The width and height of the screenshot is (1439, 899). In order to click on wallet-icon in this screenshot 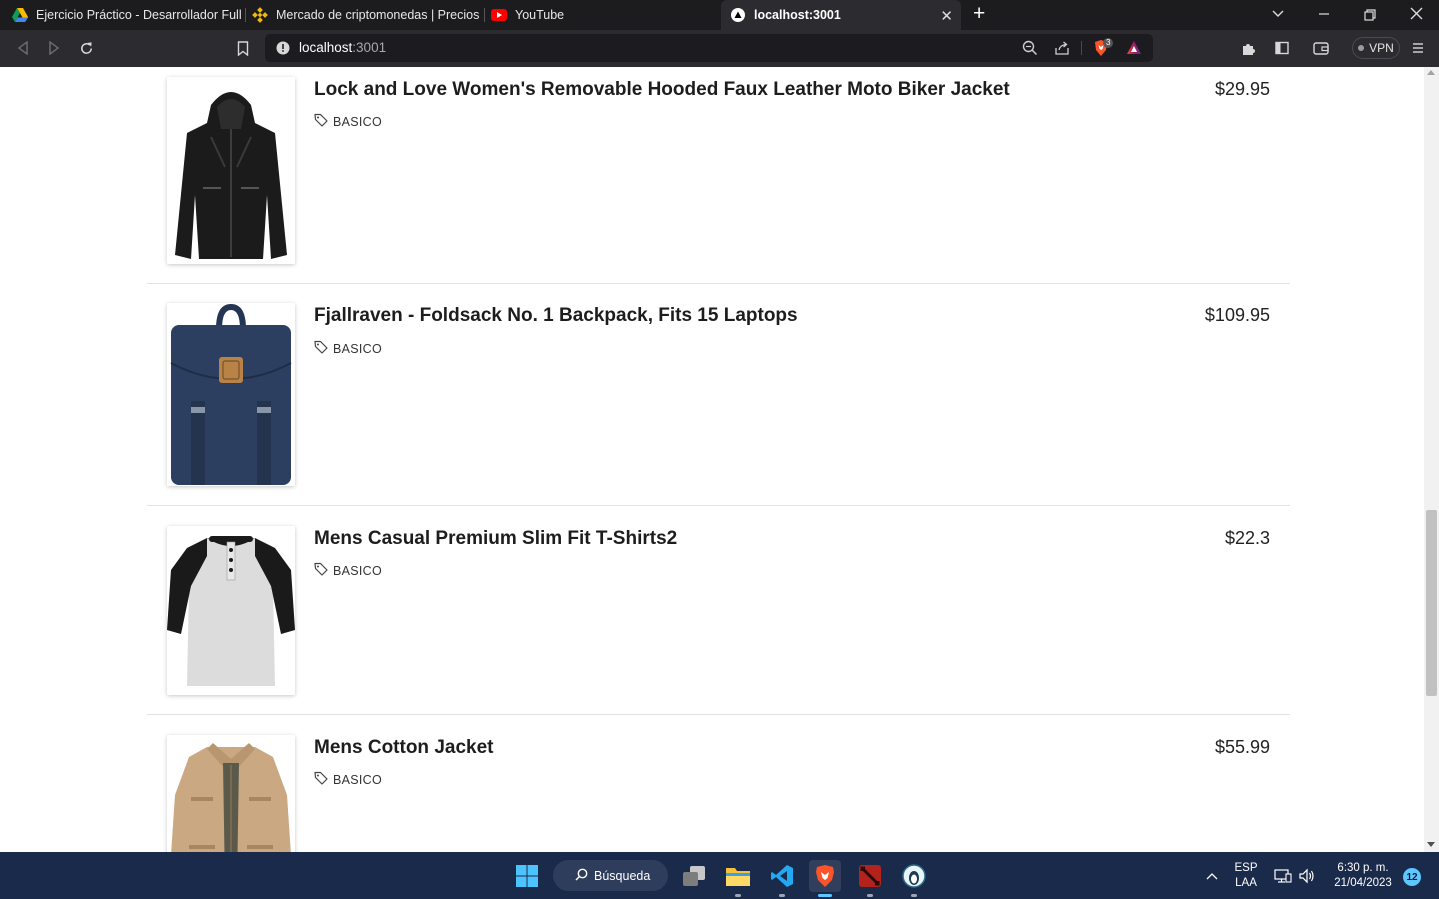, I will do `click(1321, 48)`.